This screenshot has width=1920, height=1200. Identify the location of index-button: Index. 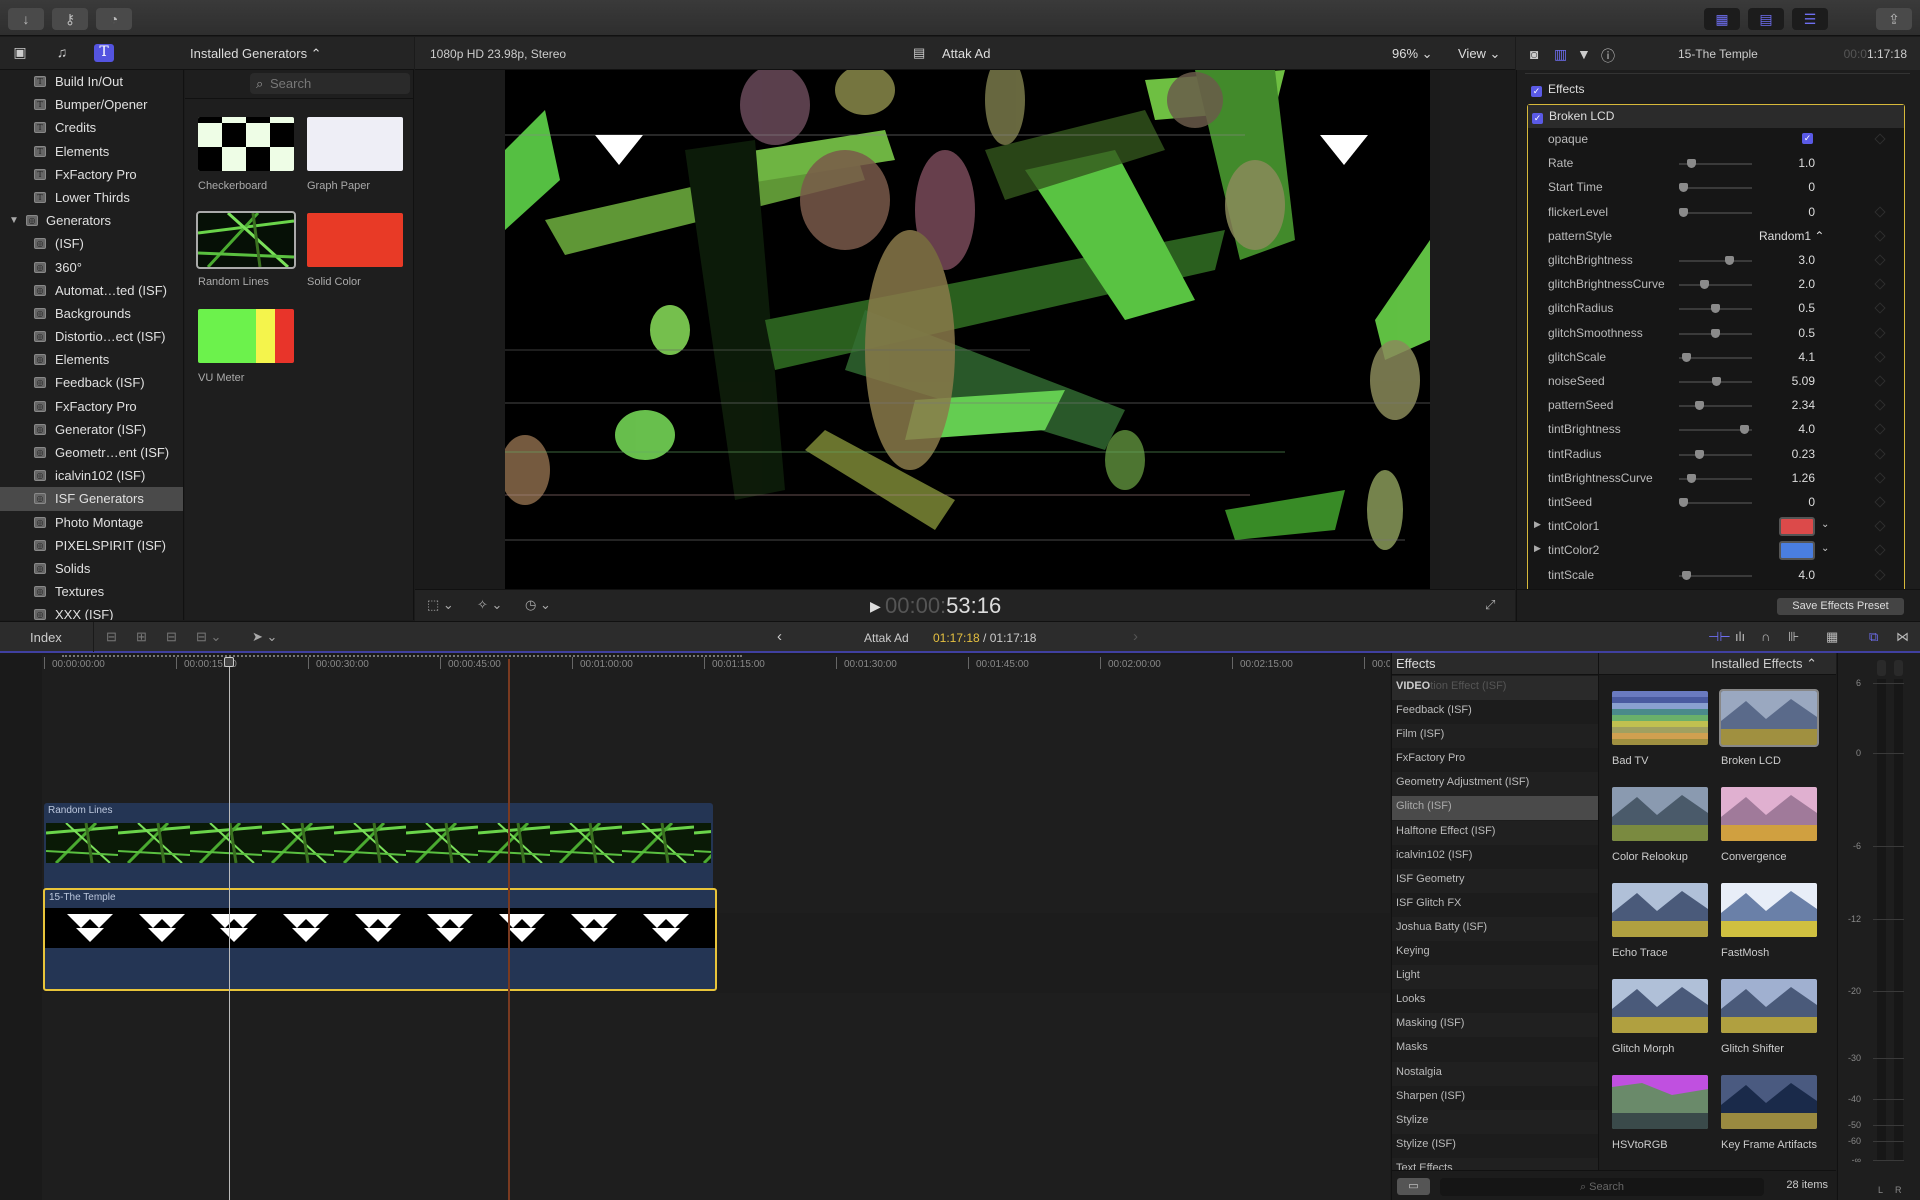
(46, 637).